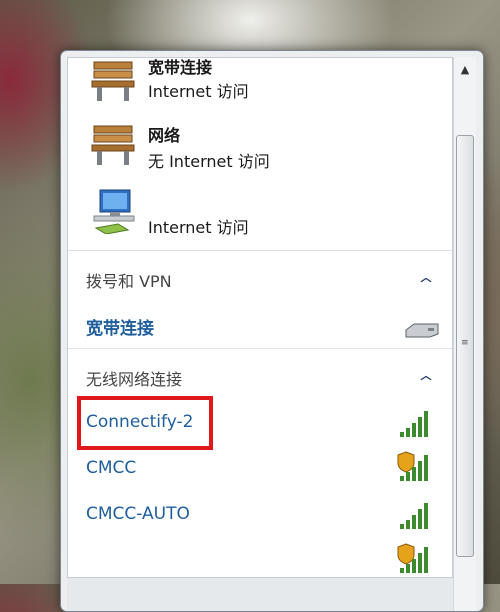 This screenshot has width=500, height=612. Describe the element at coordinates (180, 67) in the screenshot. I see `connection-name: 宽带连接` at that location.